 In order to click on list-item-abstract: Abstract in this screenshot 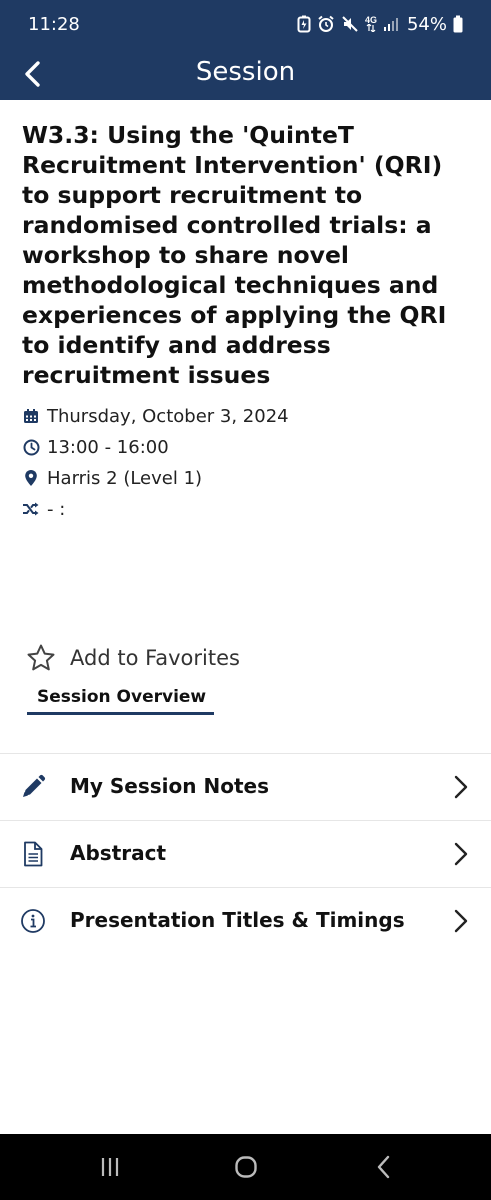, I will do `click(245, 853)`.